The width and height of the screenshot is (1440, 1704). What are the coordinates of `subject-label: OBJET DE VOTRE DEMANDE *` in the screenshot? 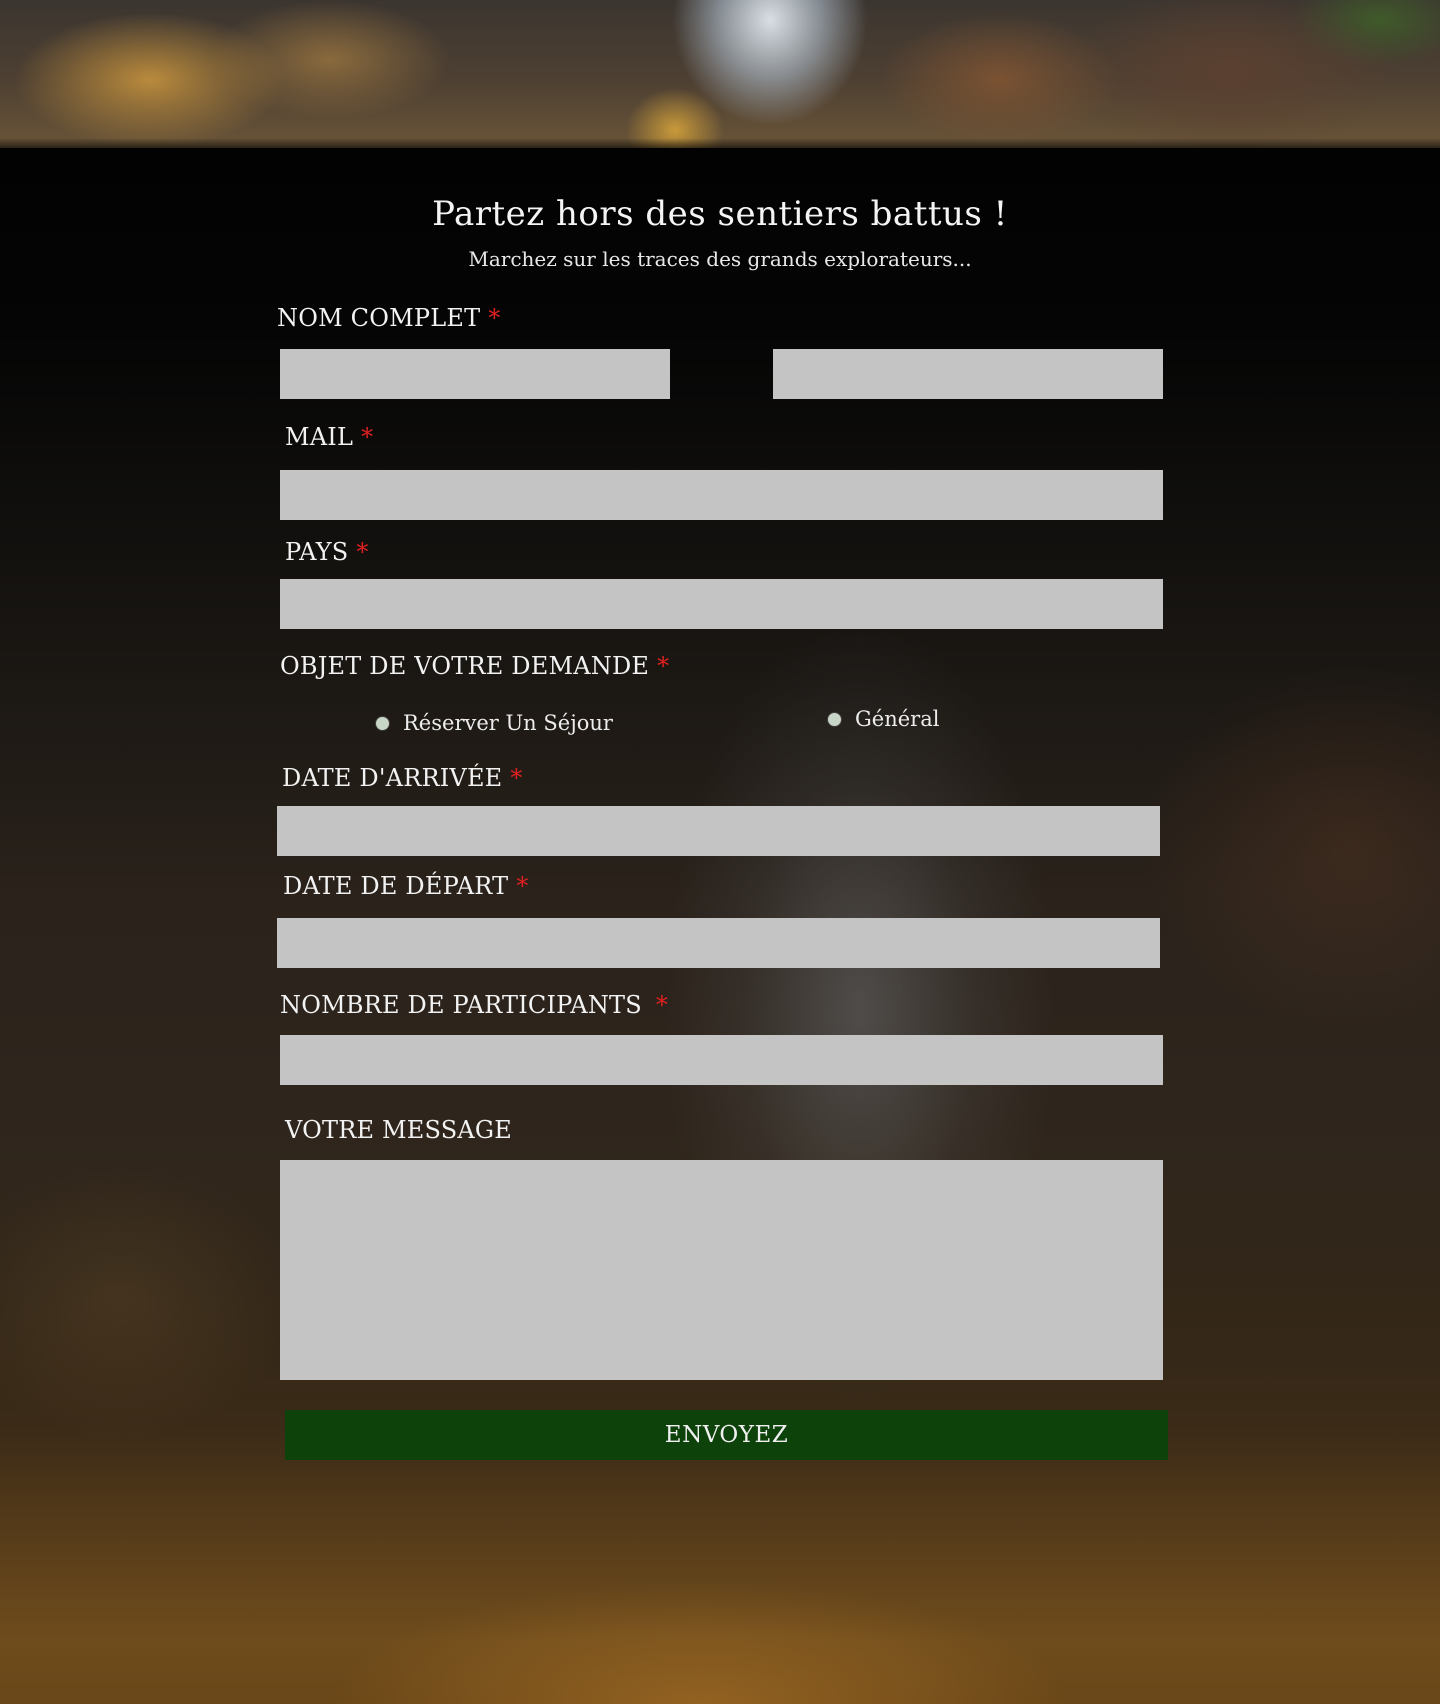 It's located at (475, 666).